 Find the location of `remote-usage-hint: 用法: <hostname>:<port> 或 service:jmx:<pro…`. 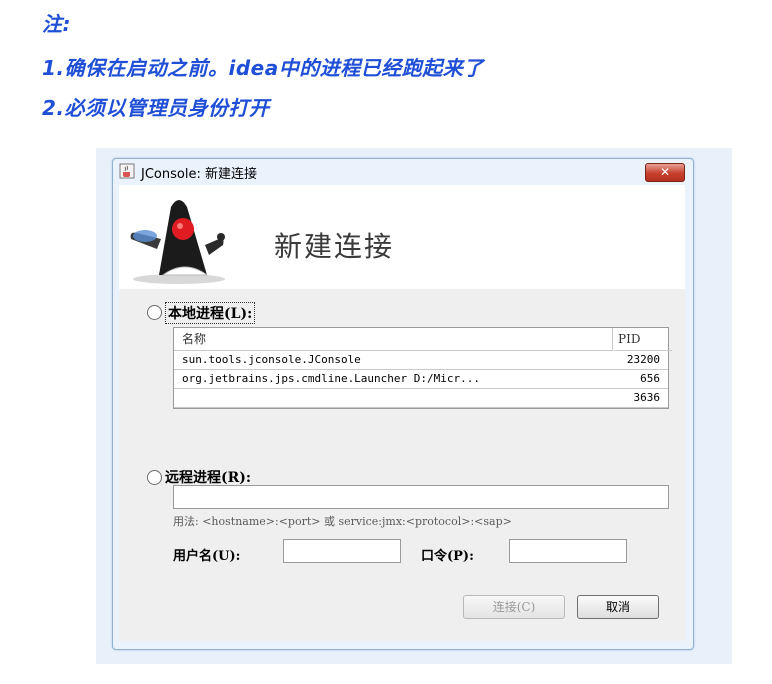

remote-usage-hint: 用法: <hostname>:<port> 或 service:jmx:<pro… is located at coordinates (342, 521).